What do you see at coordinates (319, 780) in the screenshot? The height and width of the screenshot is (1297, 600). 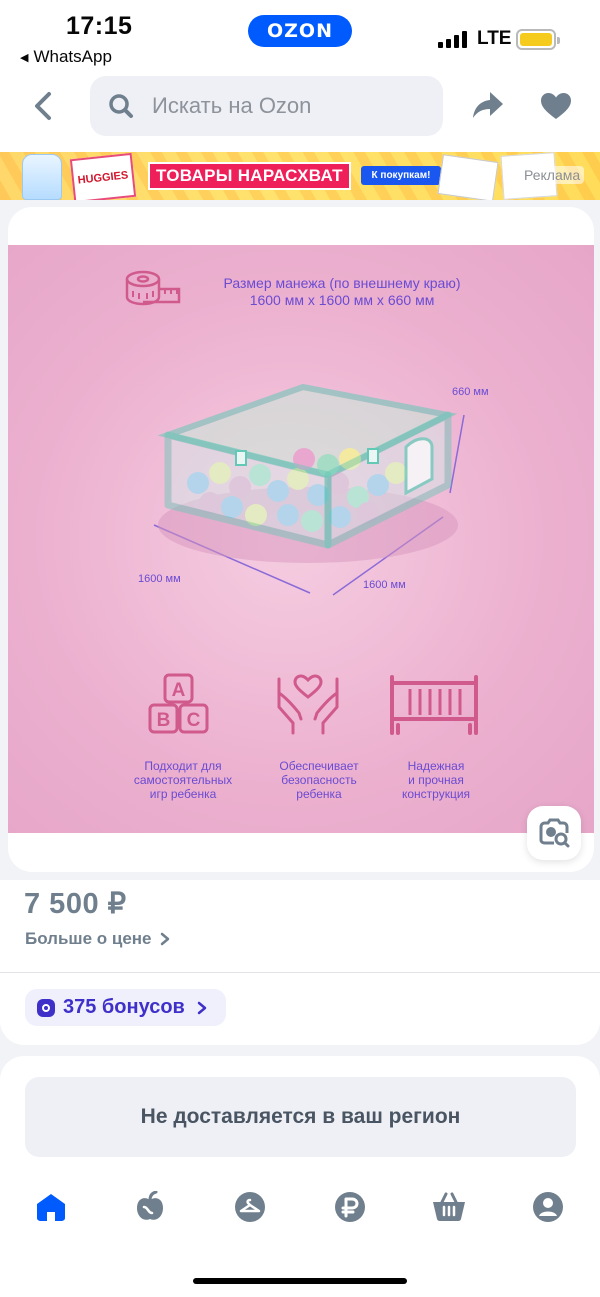 I see `feature-caption-safety: Обеспечивает безопасность ребенка` at bounding box center [319, 780].